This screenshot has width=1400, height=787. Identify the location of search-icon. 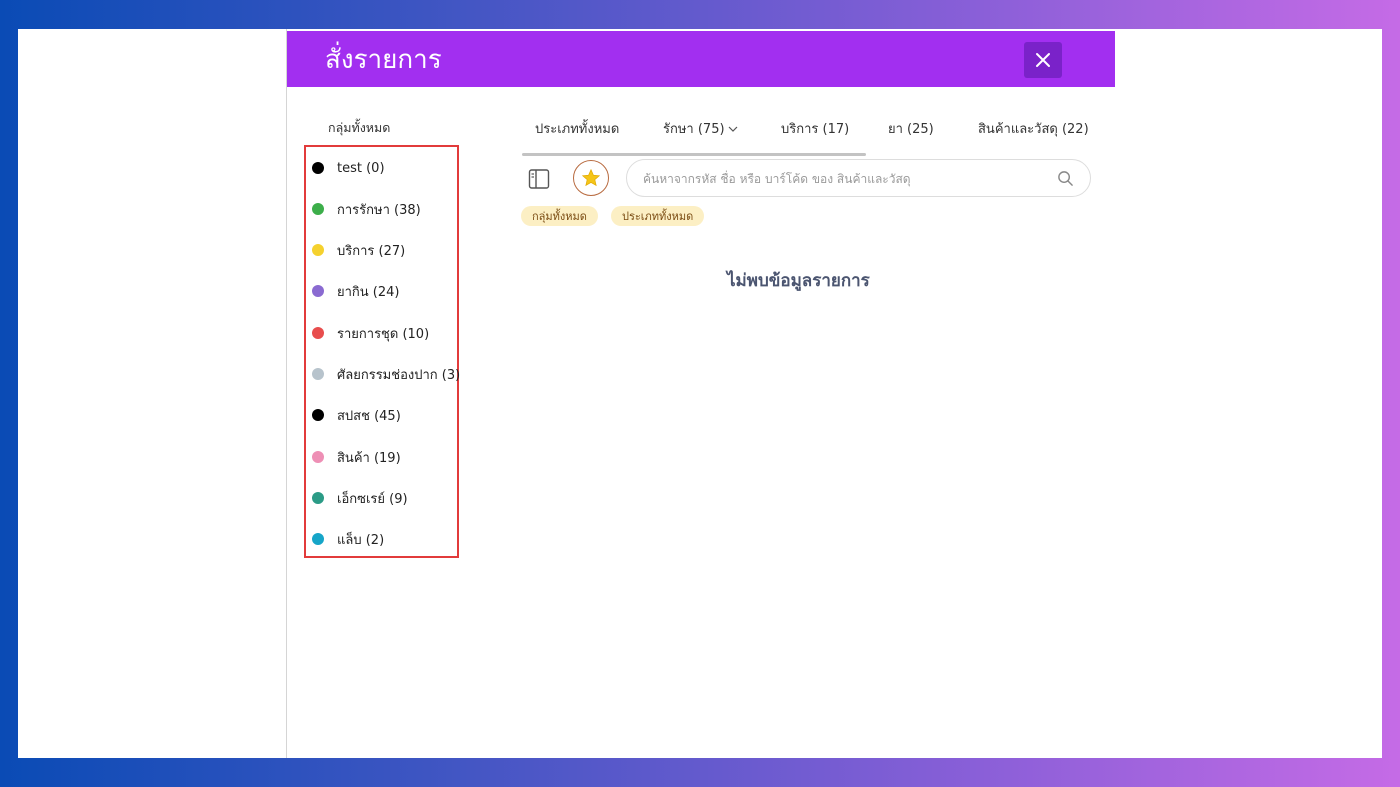
(1065, 178).